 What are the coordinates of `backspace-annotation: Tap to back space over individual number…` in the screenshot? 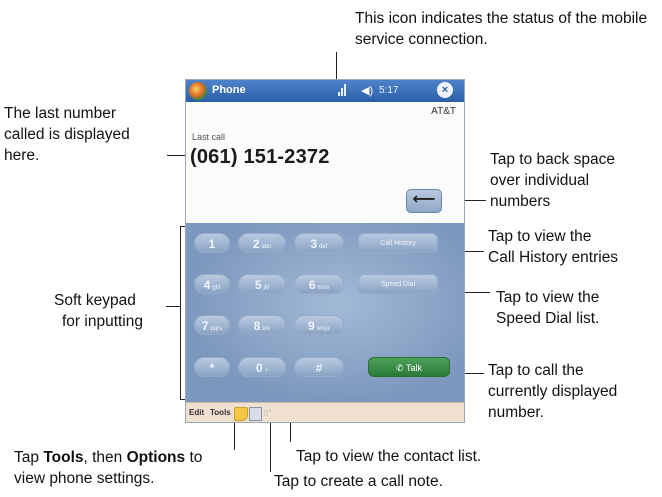 It's located at (552, 180).